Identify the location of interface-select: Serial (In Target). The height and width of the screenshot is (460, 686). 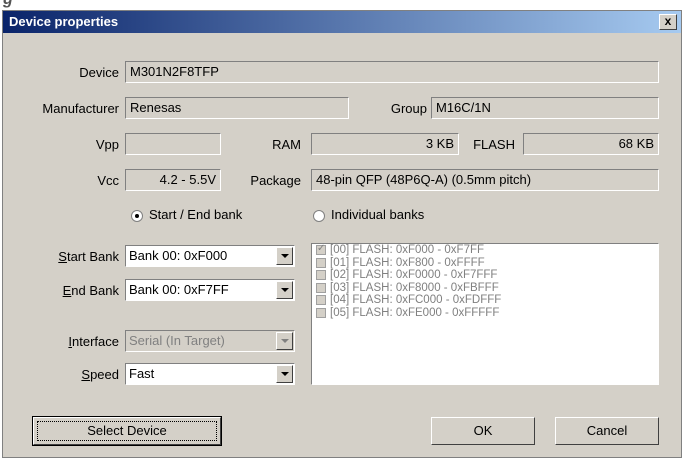
(210, 341).